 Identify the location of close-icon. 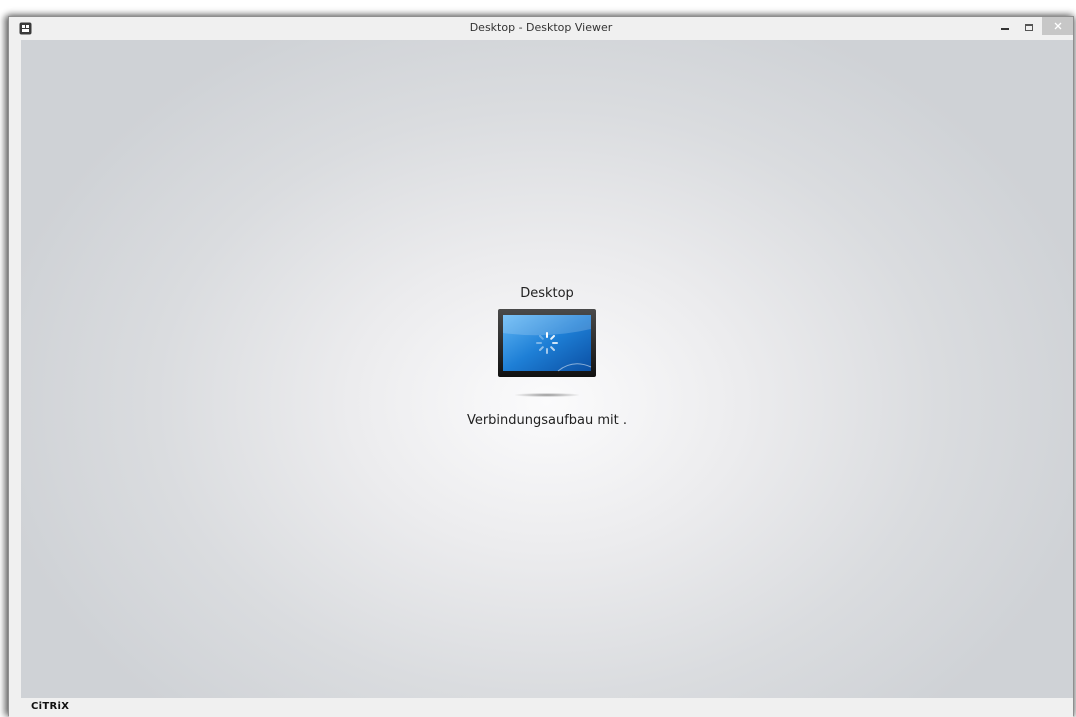
(1057, 26).